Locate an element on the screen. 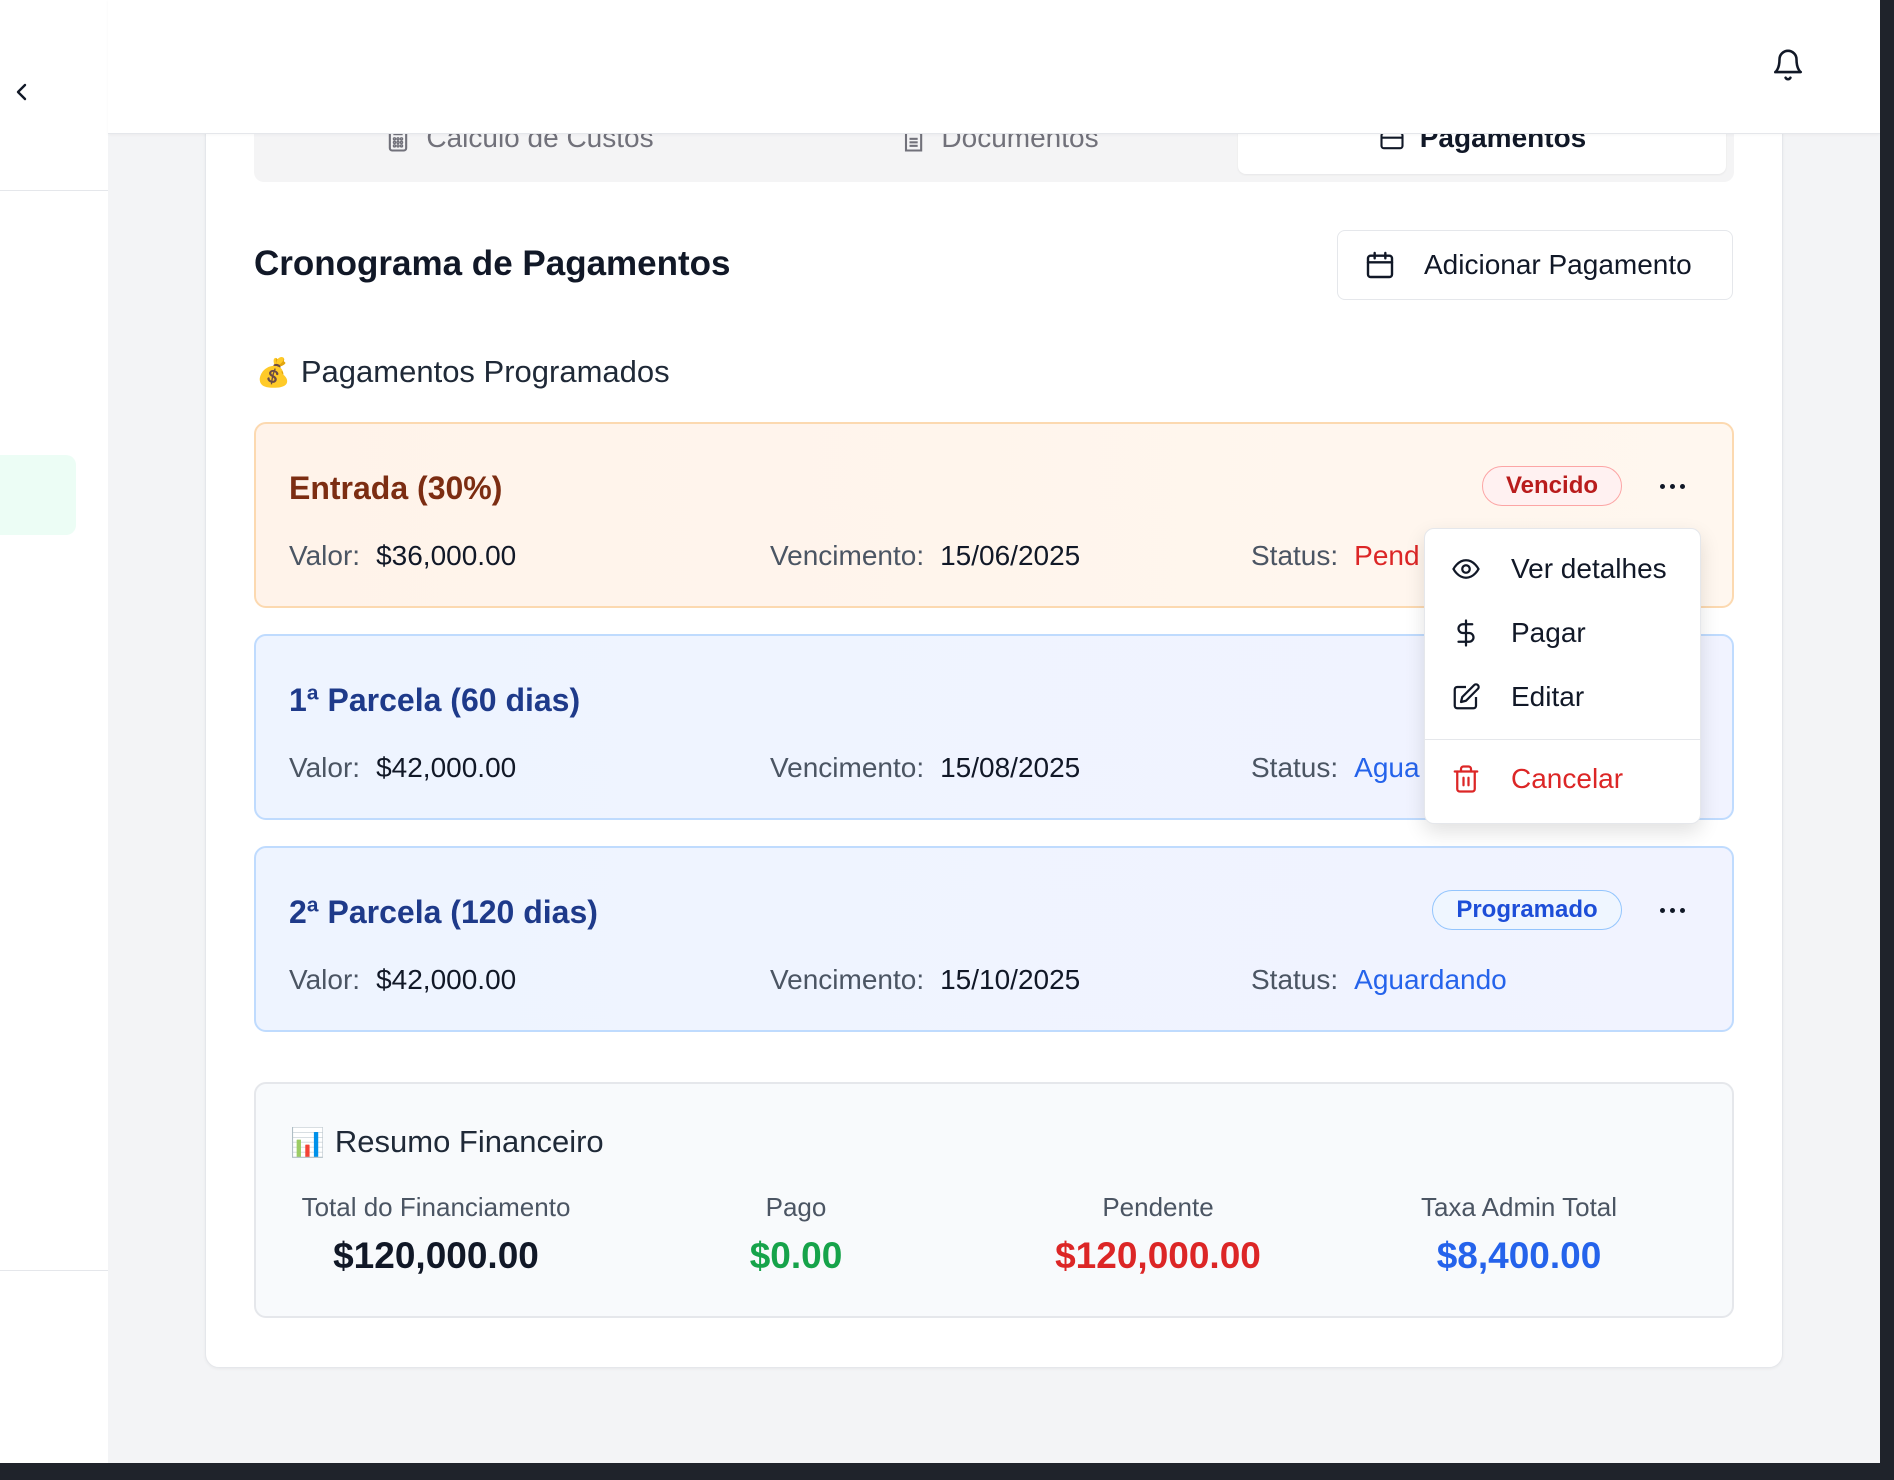 Image resolution: width=1894 pixels, height=1480 pixels. payment-status: Status: Aguardando is located at coordinates (1379, 980).